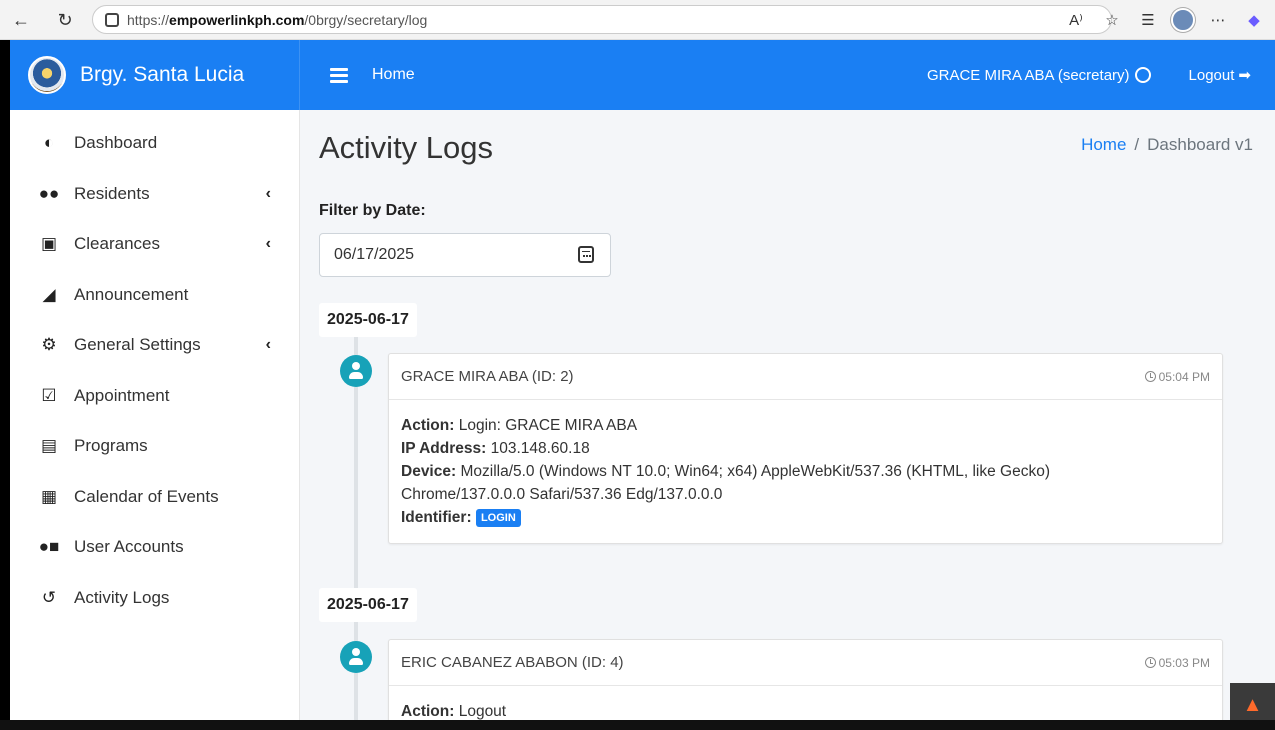 This screenshot has width=1275, height=730. I want to click on history-icon: ↺, so click(49, 597).